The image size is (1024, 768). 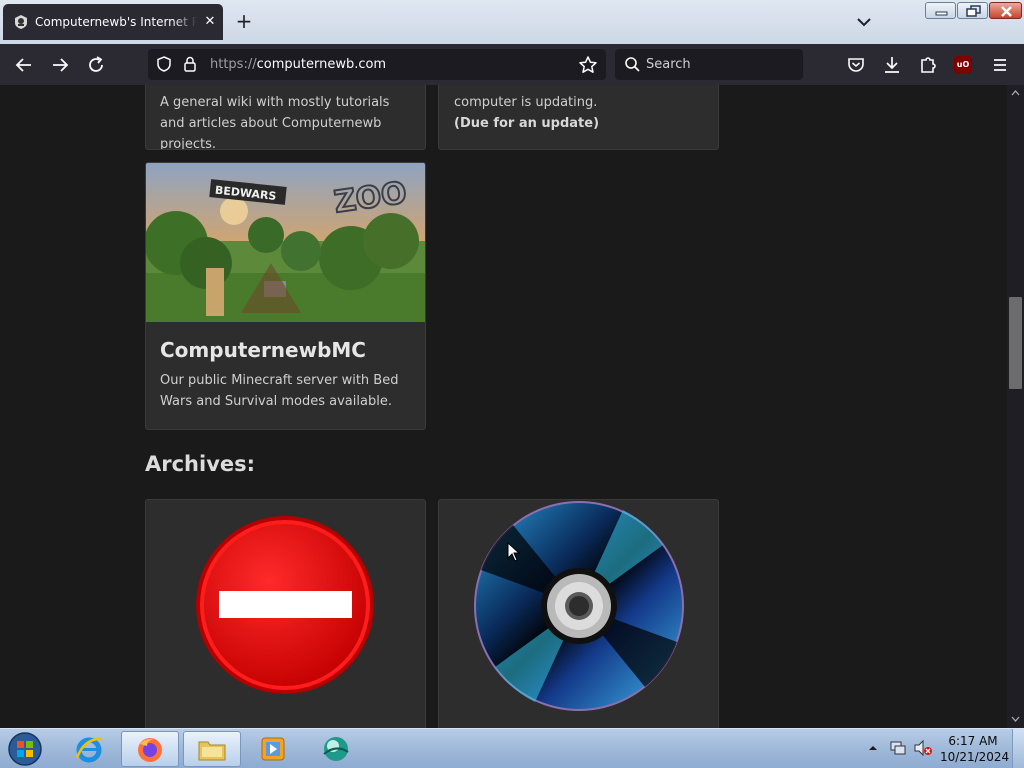 I want to click on forward-arrow-icon, so click(x=60, y=65).